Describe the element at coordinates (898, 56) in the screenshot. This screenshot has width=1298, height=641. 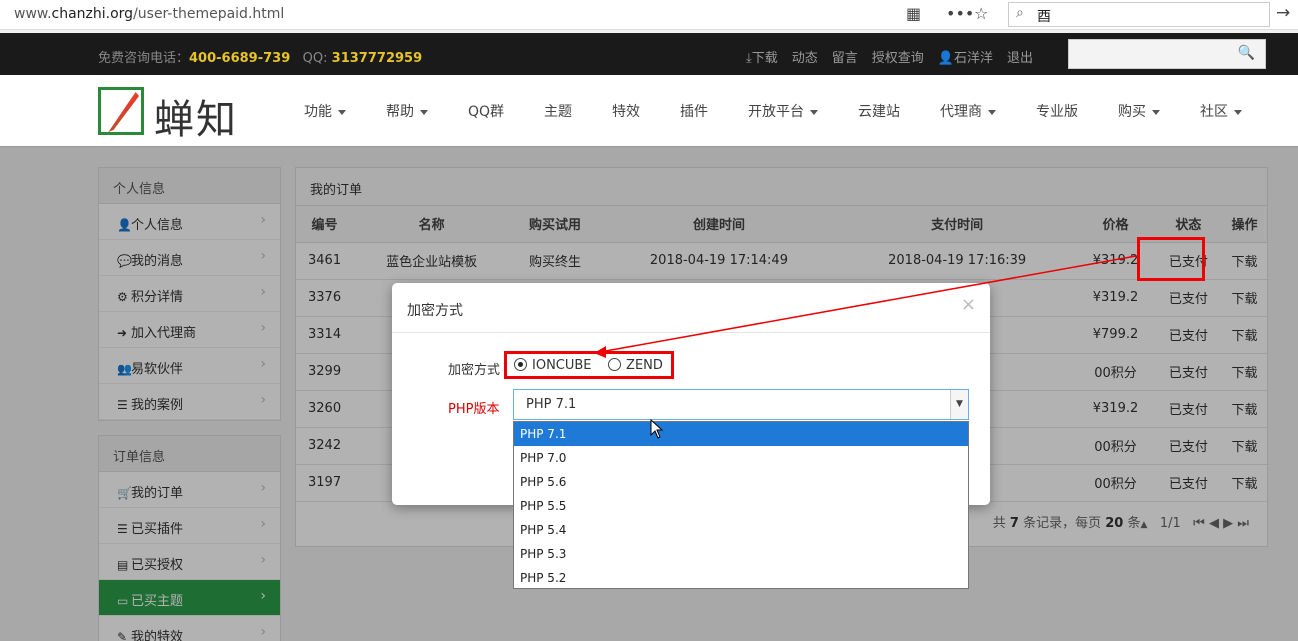
I see `top-link-license: 授权查询` at that location.